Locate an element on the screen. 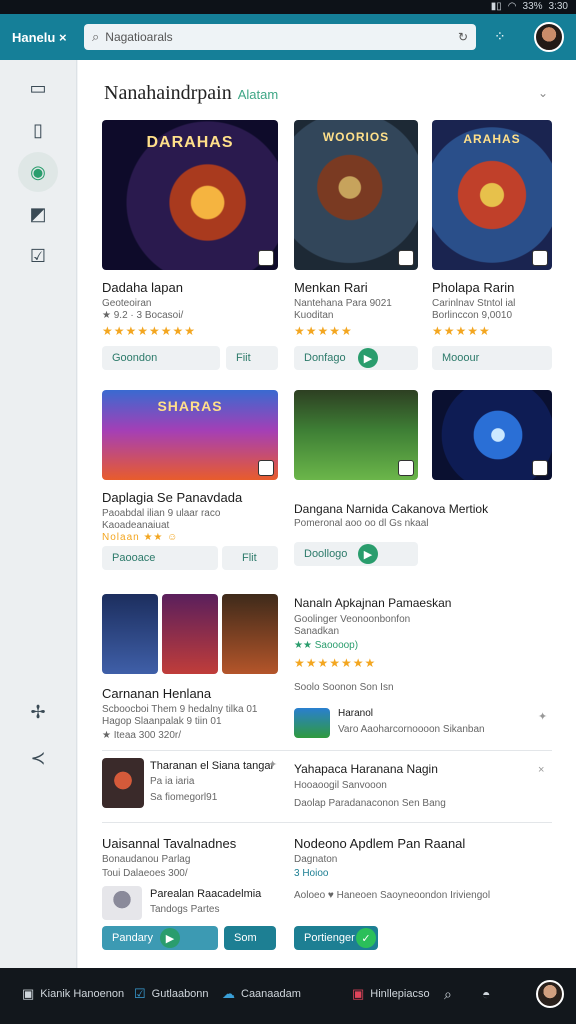 The width and height of the screenshot is (576, 1024). download-button: Goondon is located at coordinates (161, 358).